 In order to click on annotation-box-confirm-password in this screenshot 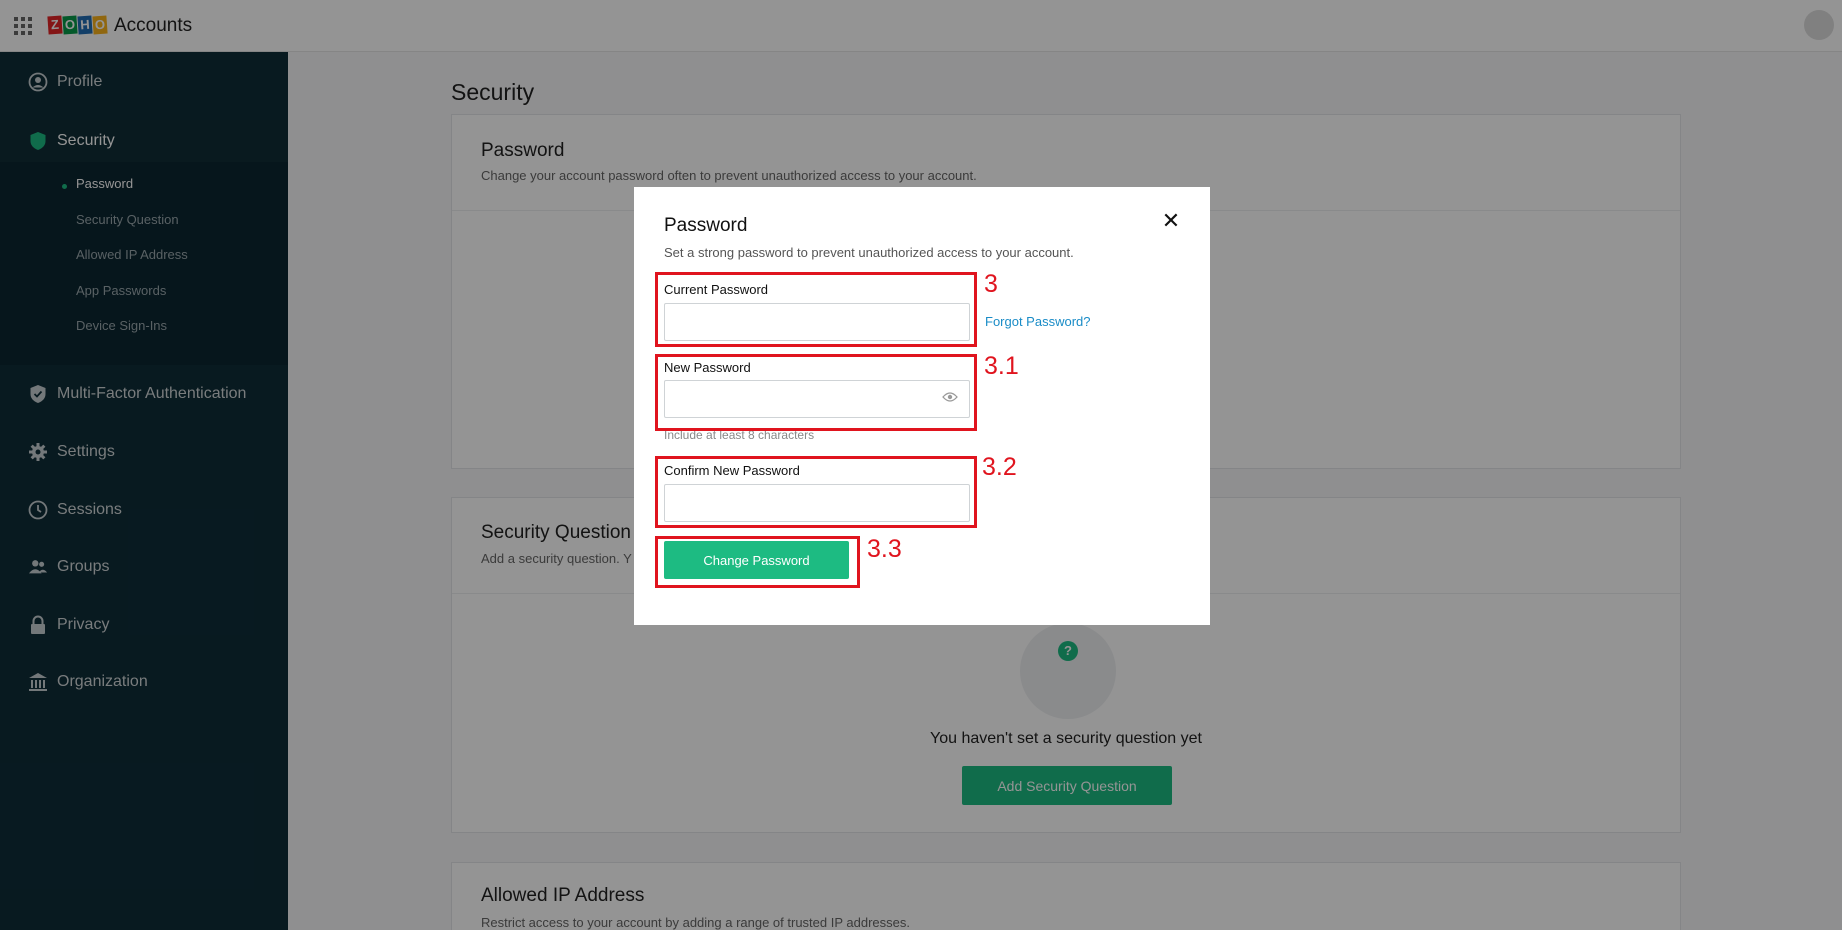, I will do `click(816, 492)`.